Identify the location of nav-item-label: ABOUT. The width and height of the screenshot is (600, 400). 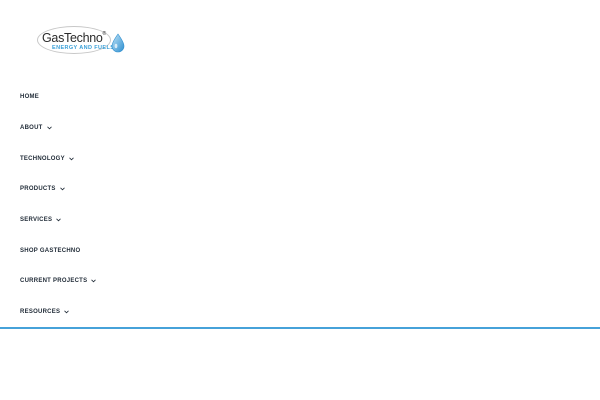
(31, 128).